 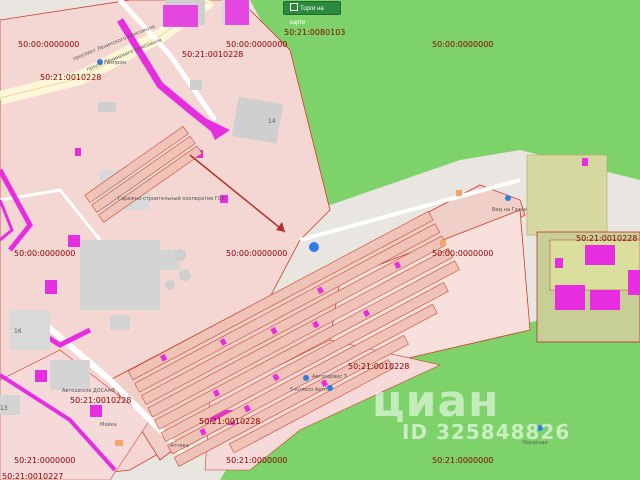 I want to click on poi-label: 5-колесо Авто, so click(x=309, y=390).